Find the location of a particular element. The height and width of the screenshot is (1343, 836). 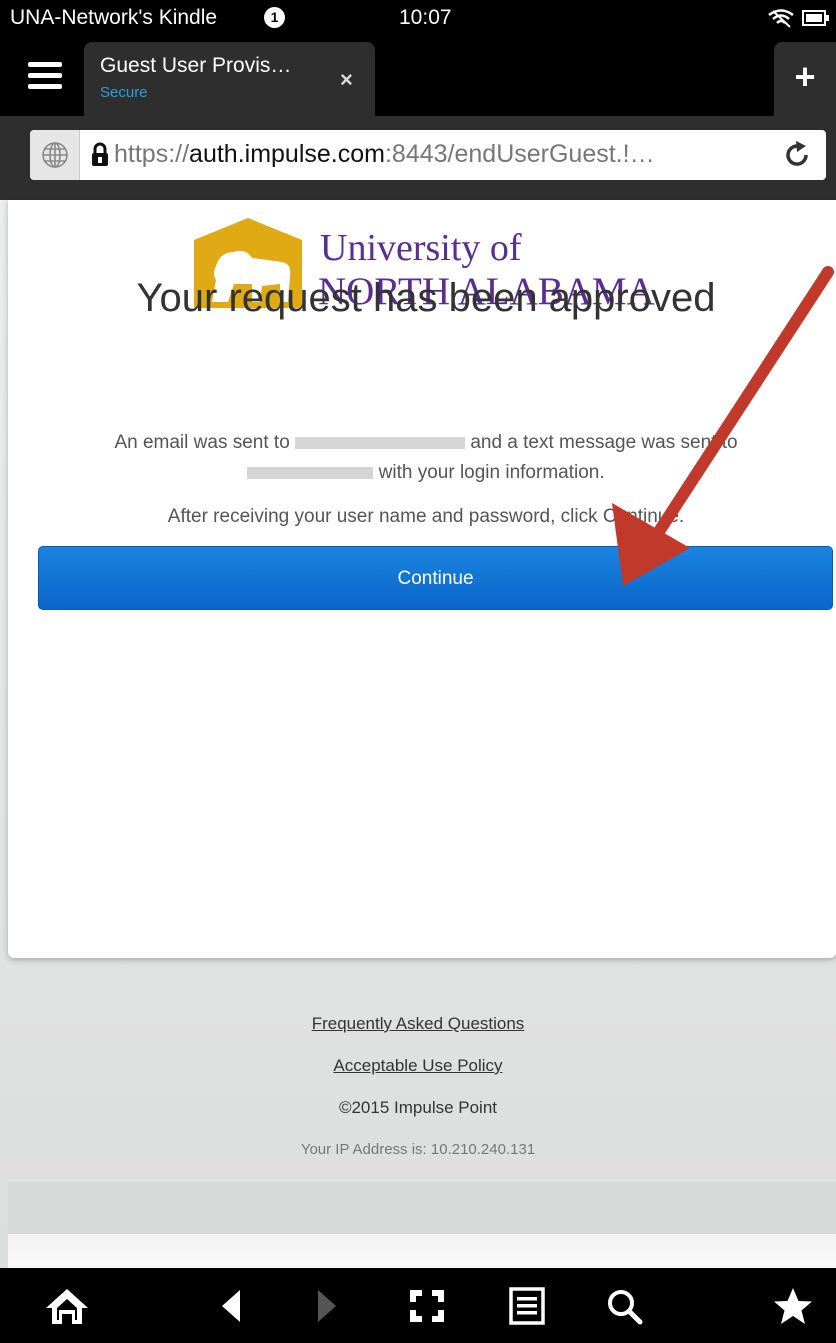

lock-icon is located at coordinates (100, 154).